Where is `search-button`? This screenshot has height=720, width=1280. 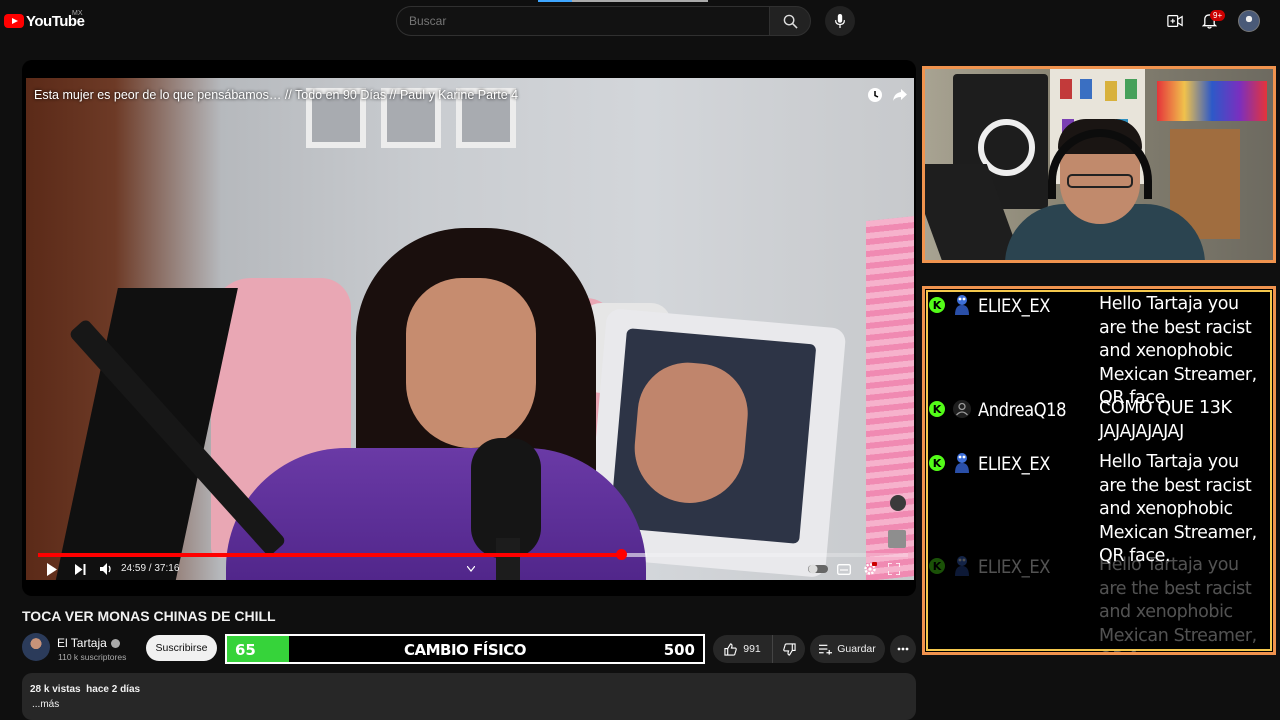
search-button is located at coordinates (790, 21).